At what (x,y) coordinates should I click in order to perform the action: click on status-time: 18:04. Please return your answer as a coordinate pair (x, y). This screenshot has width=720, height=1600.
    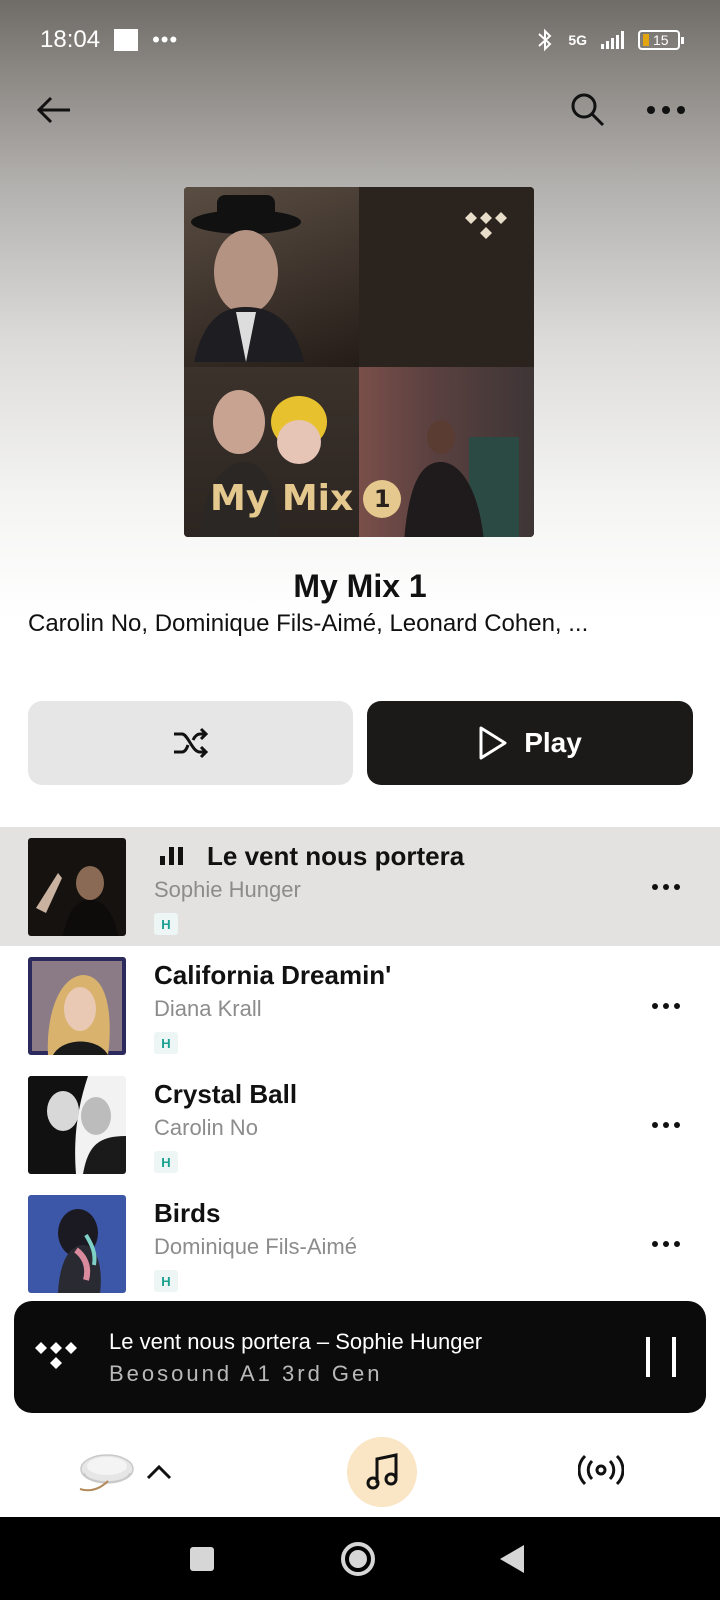
    Looking at the image, I should click on (70, 39).